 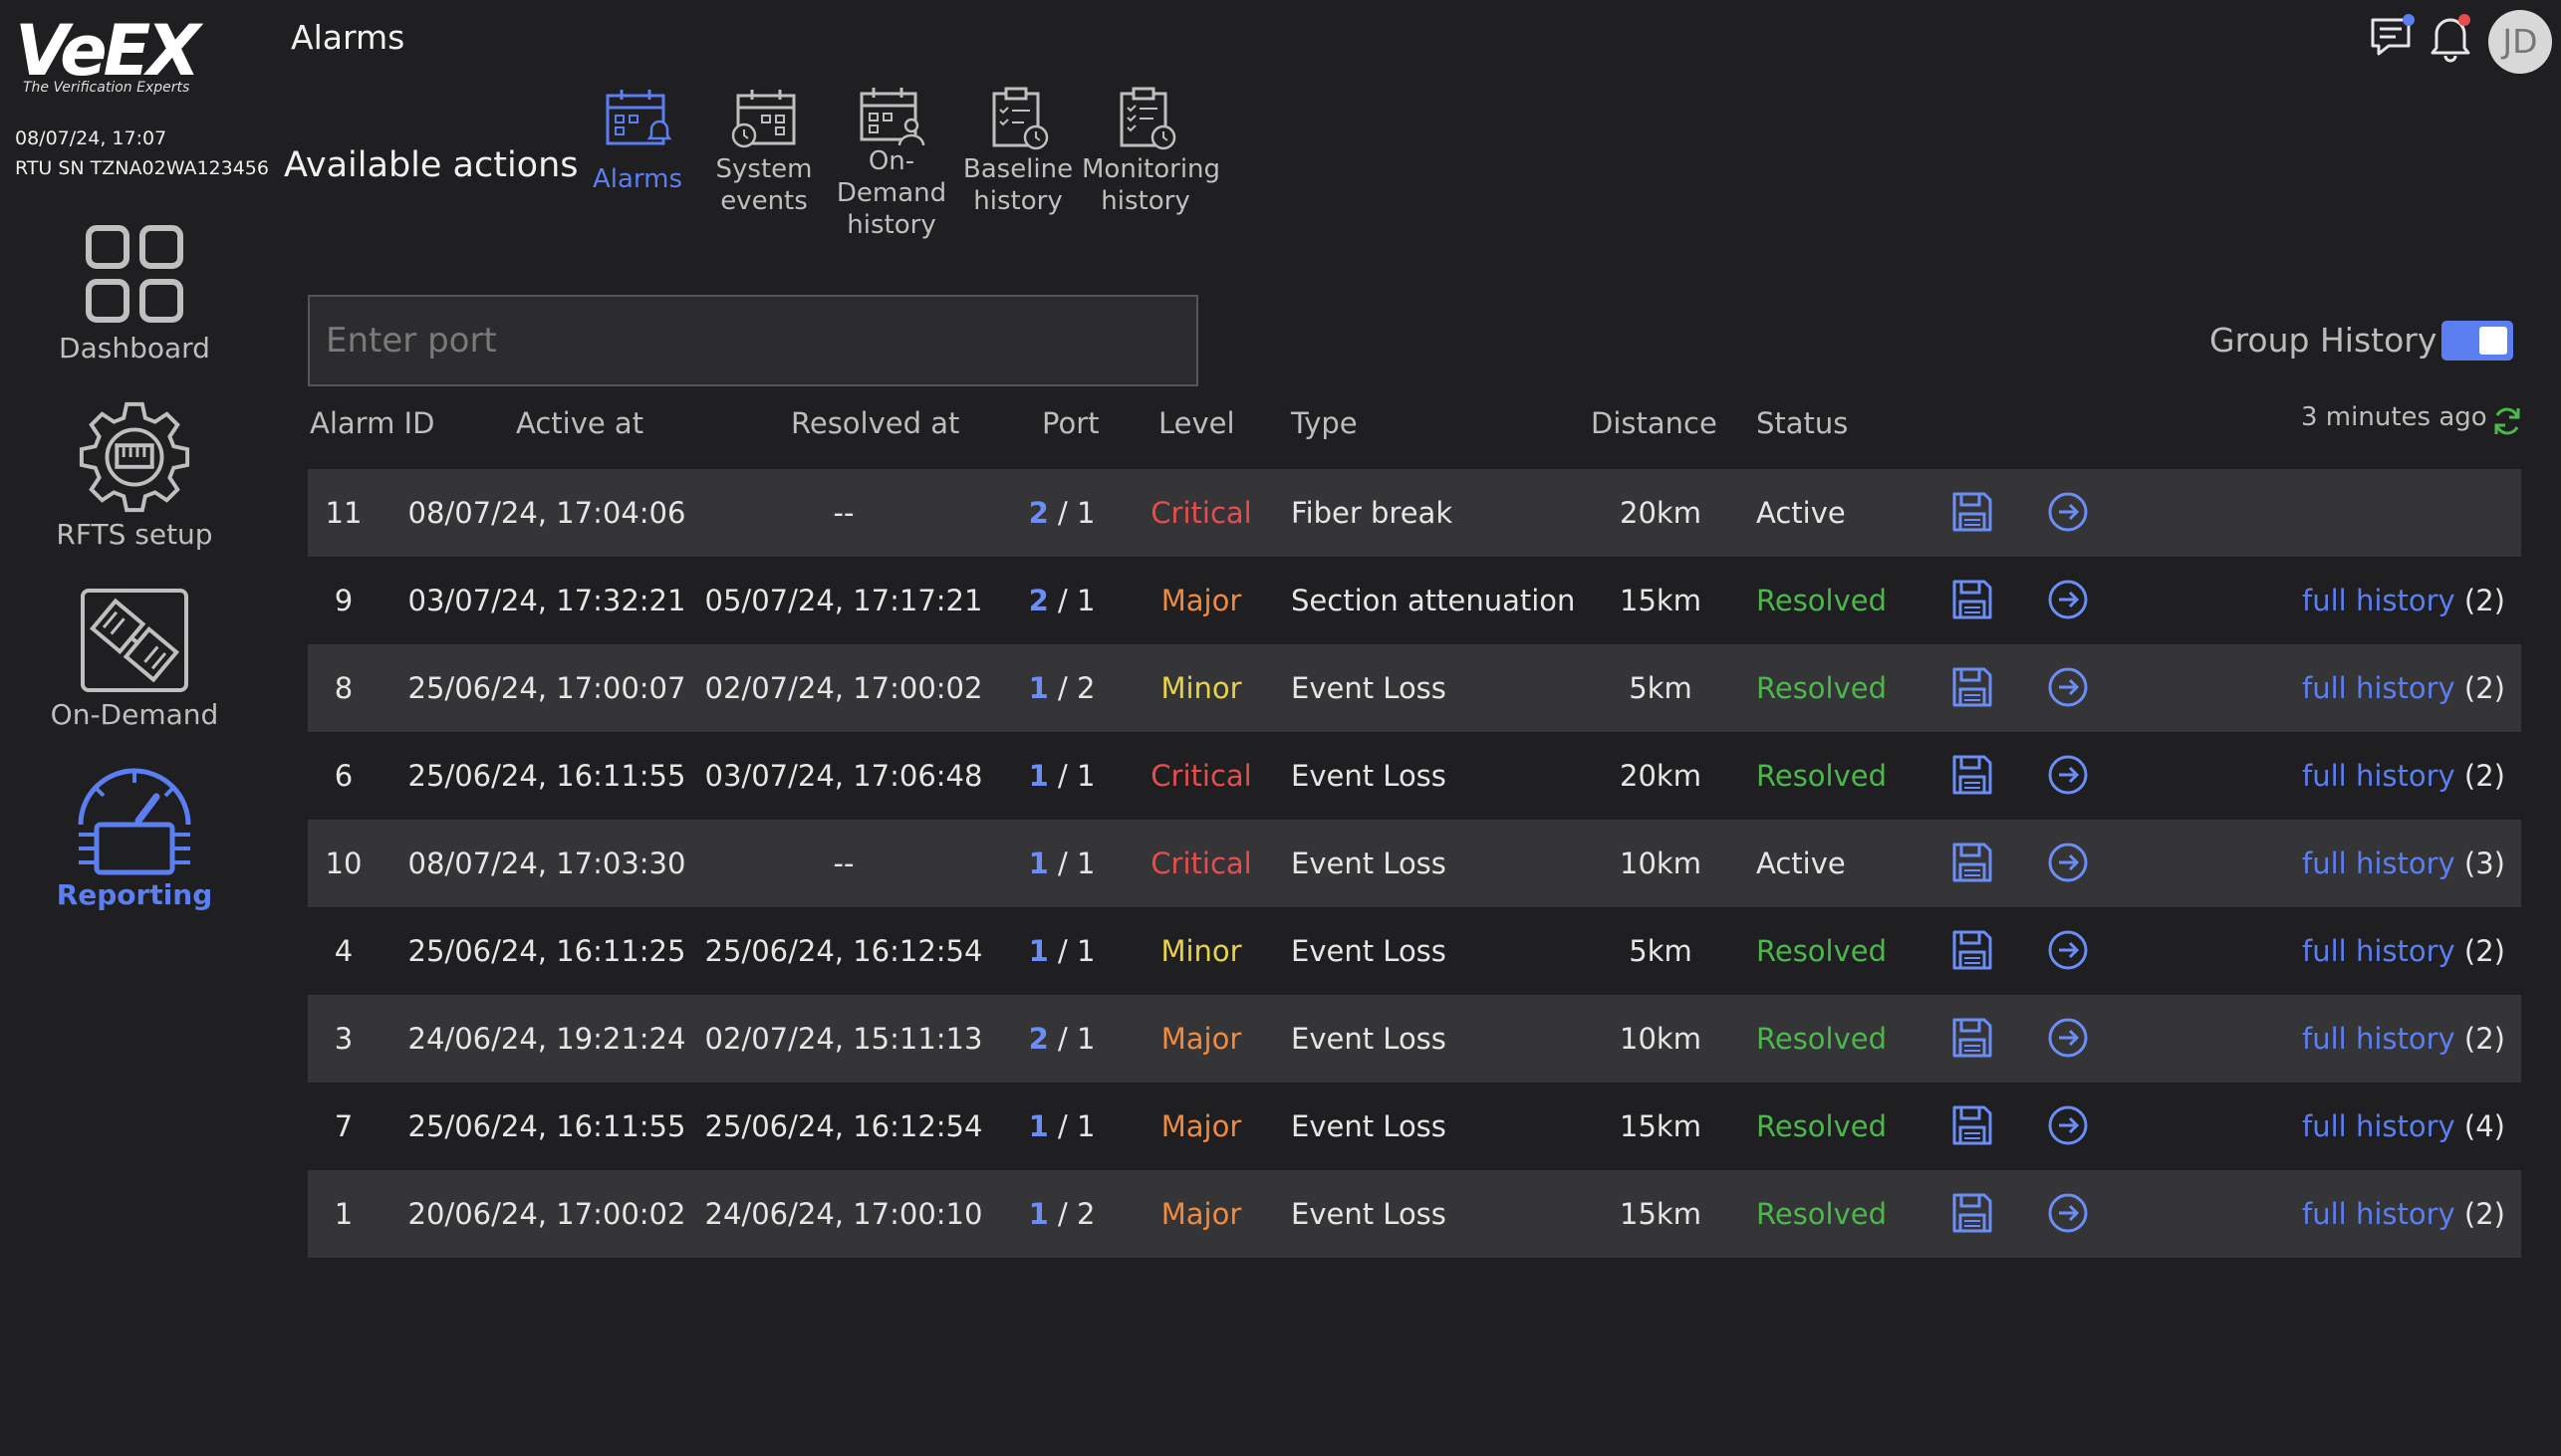 What do you see at coordinates (1801, 863) in the screenshot?
I see `status: Active` at bounding box center [1801, 863].